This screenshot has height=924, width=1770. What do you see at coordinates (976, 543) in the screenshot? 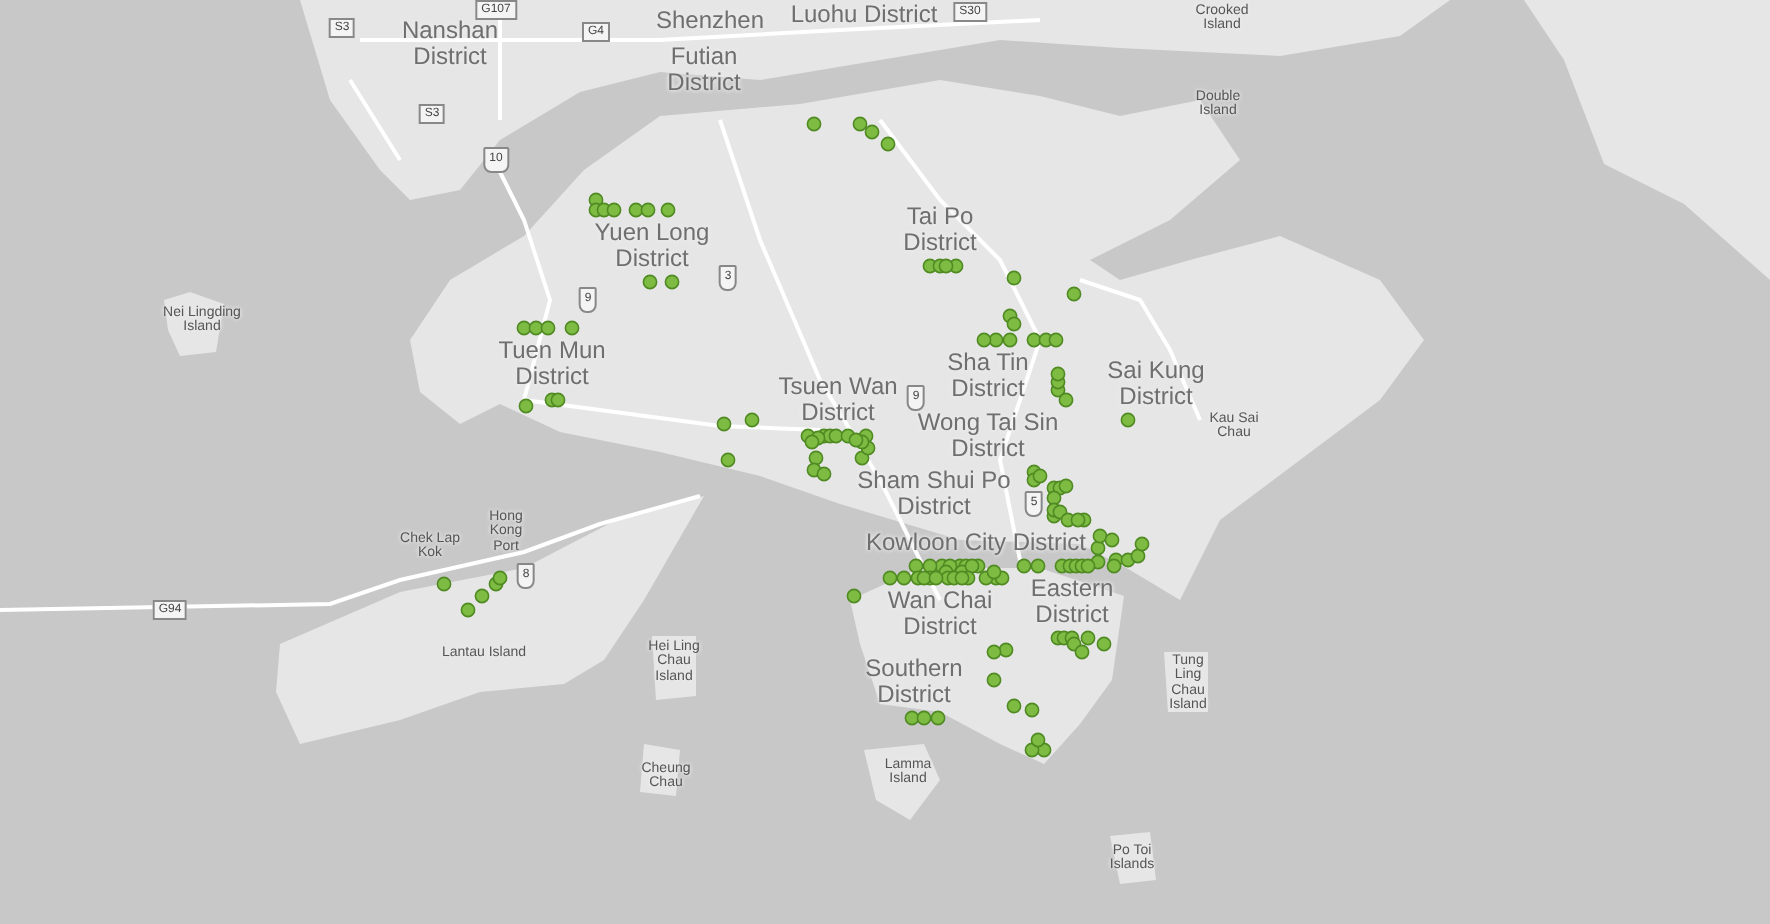
I see `place-label: Kowloon City District` at bounding box center [976, 543].